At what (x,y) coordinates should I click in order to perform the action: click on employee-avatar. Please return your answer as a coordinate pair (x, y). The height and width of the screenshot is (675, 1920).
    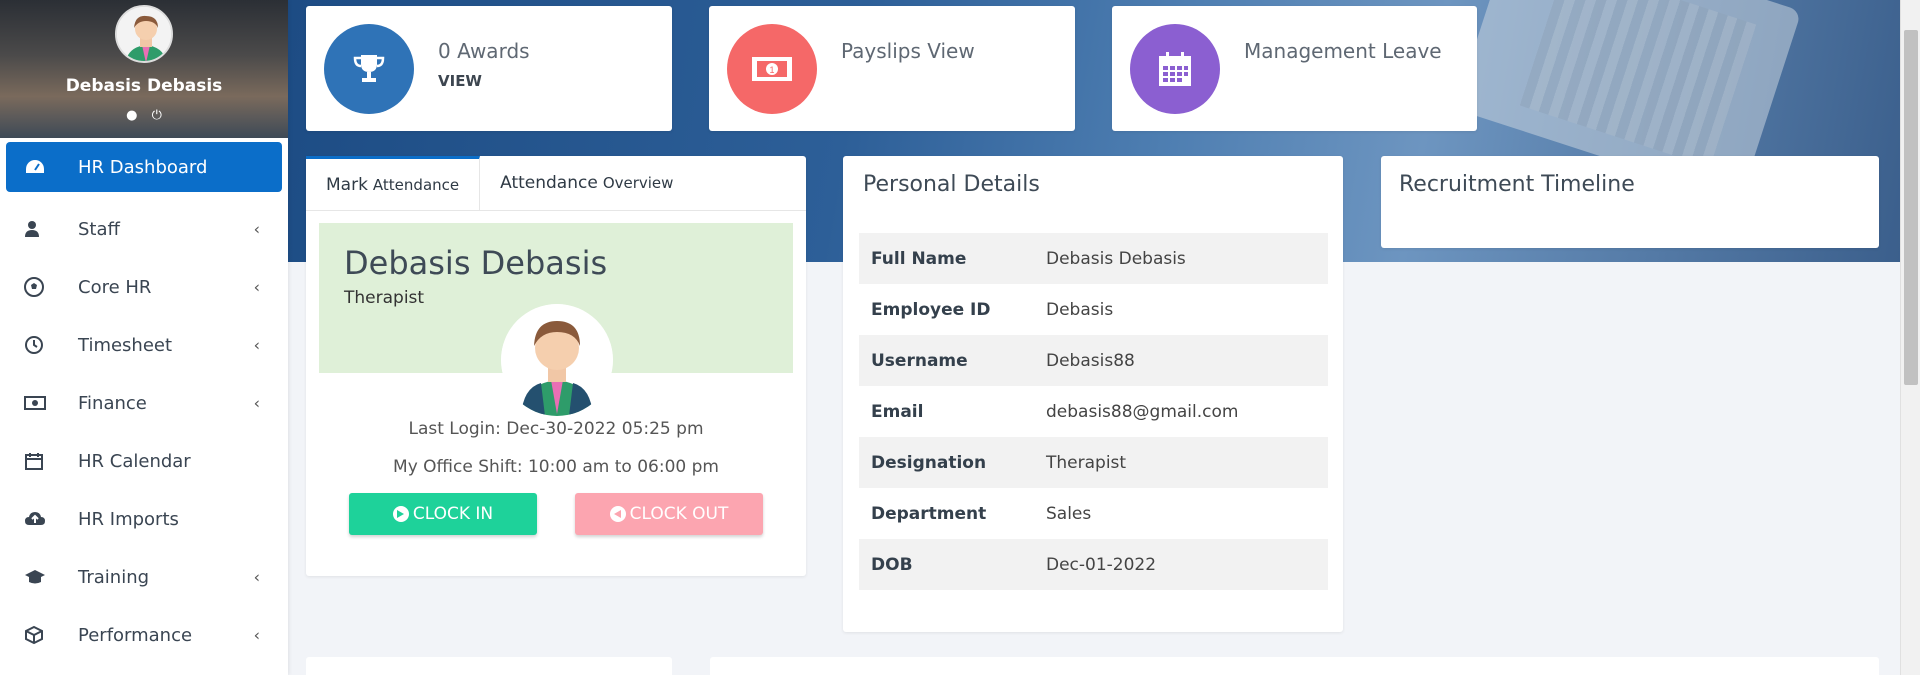
    Looking at the image, I should click on (557, 360).